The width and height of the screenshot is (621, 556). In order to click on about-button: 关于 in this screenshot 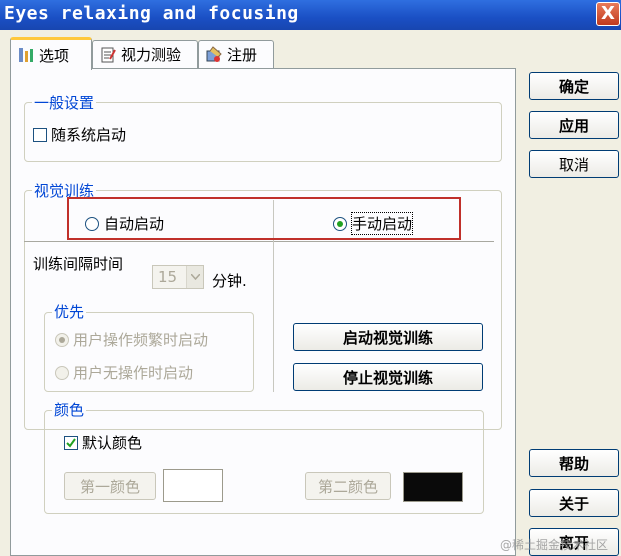, I will do `click(574, 503)`.